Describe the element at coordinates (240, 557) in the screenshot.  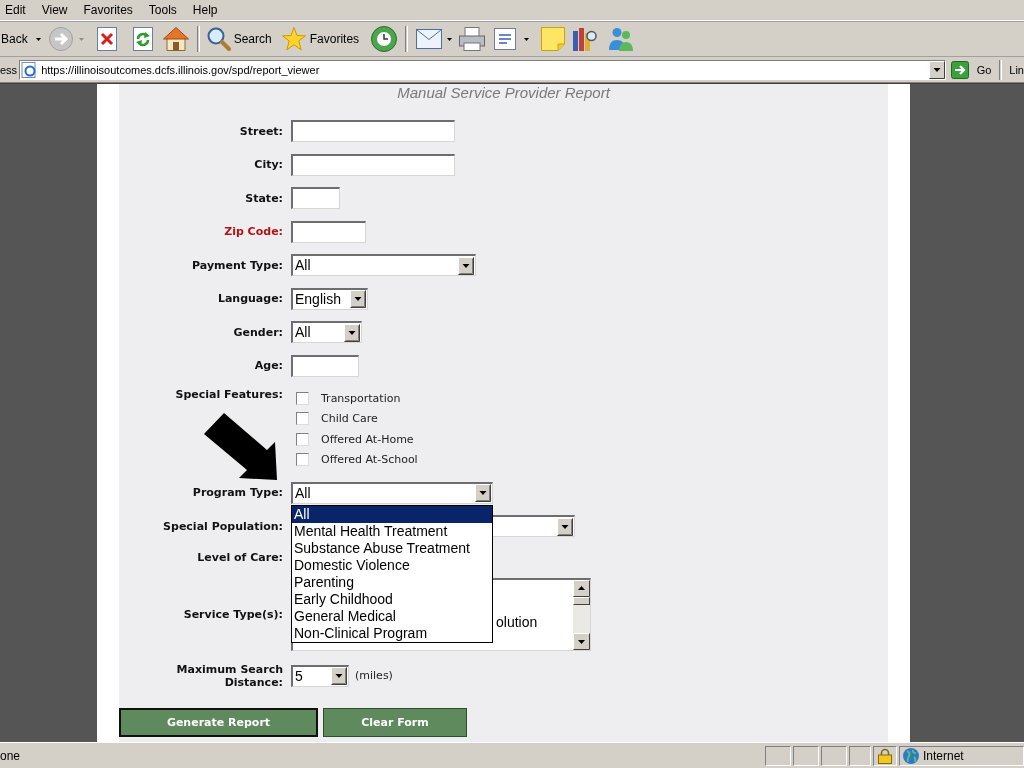
I see `field-label: Level of Care:` at that location.